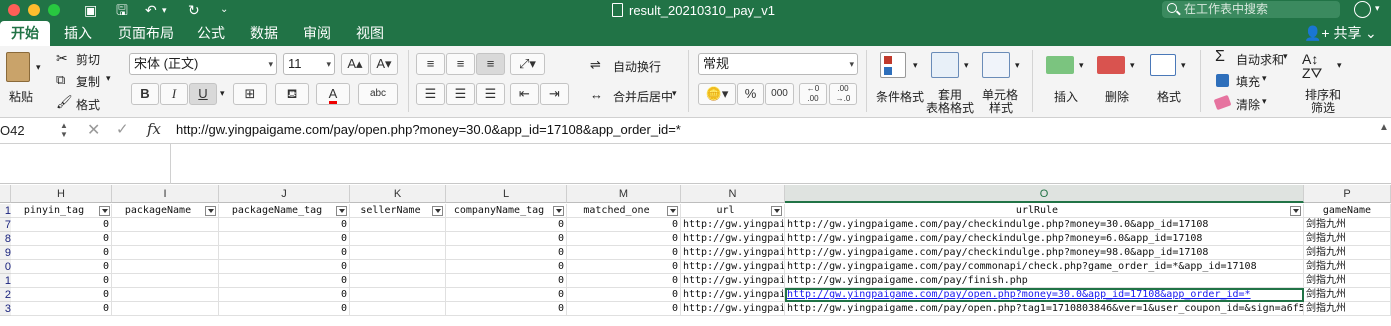 This screenshot has height=326, width=1391. What do you see at coordinates (355, 64) in the screenshot?
I see `increase-font-size-button: A▴` at bounding box center [355, 64].